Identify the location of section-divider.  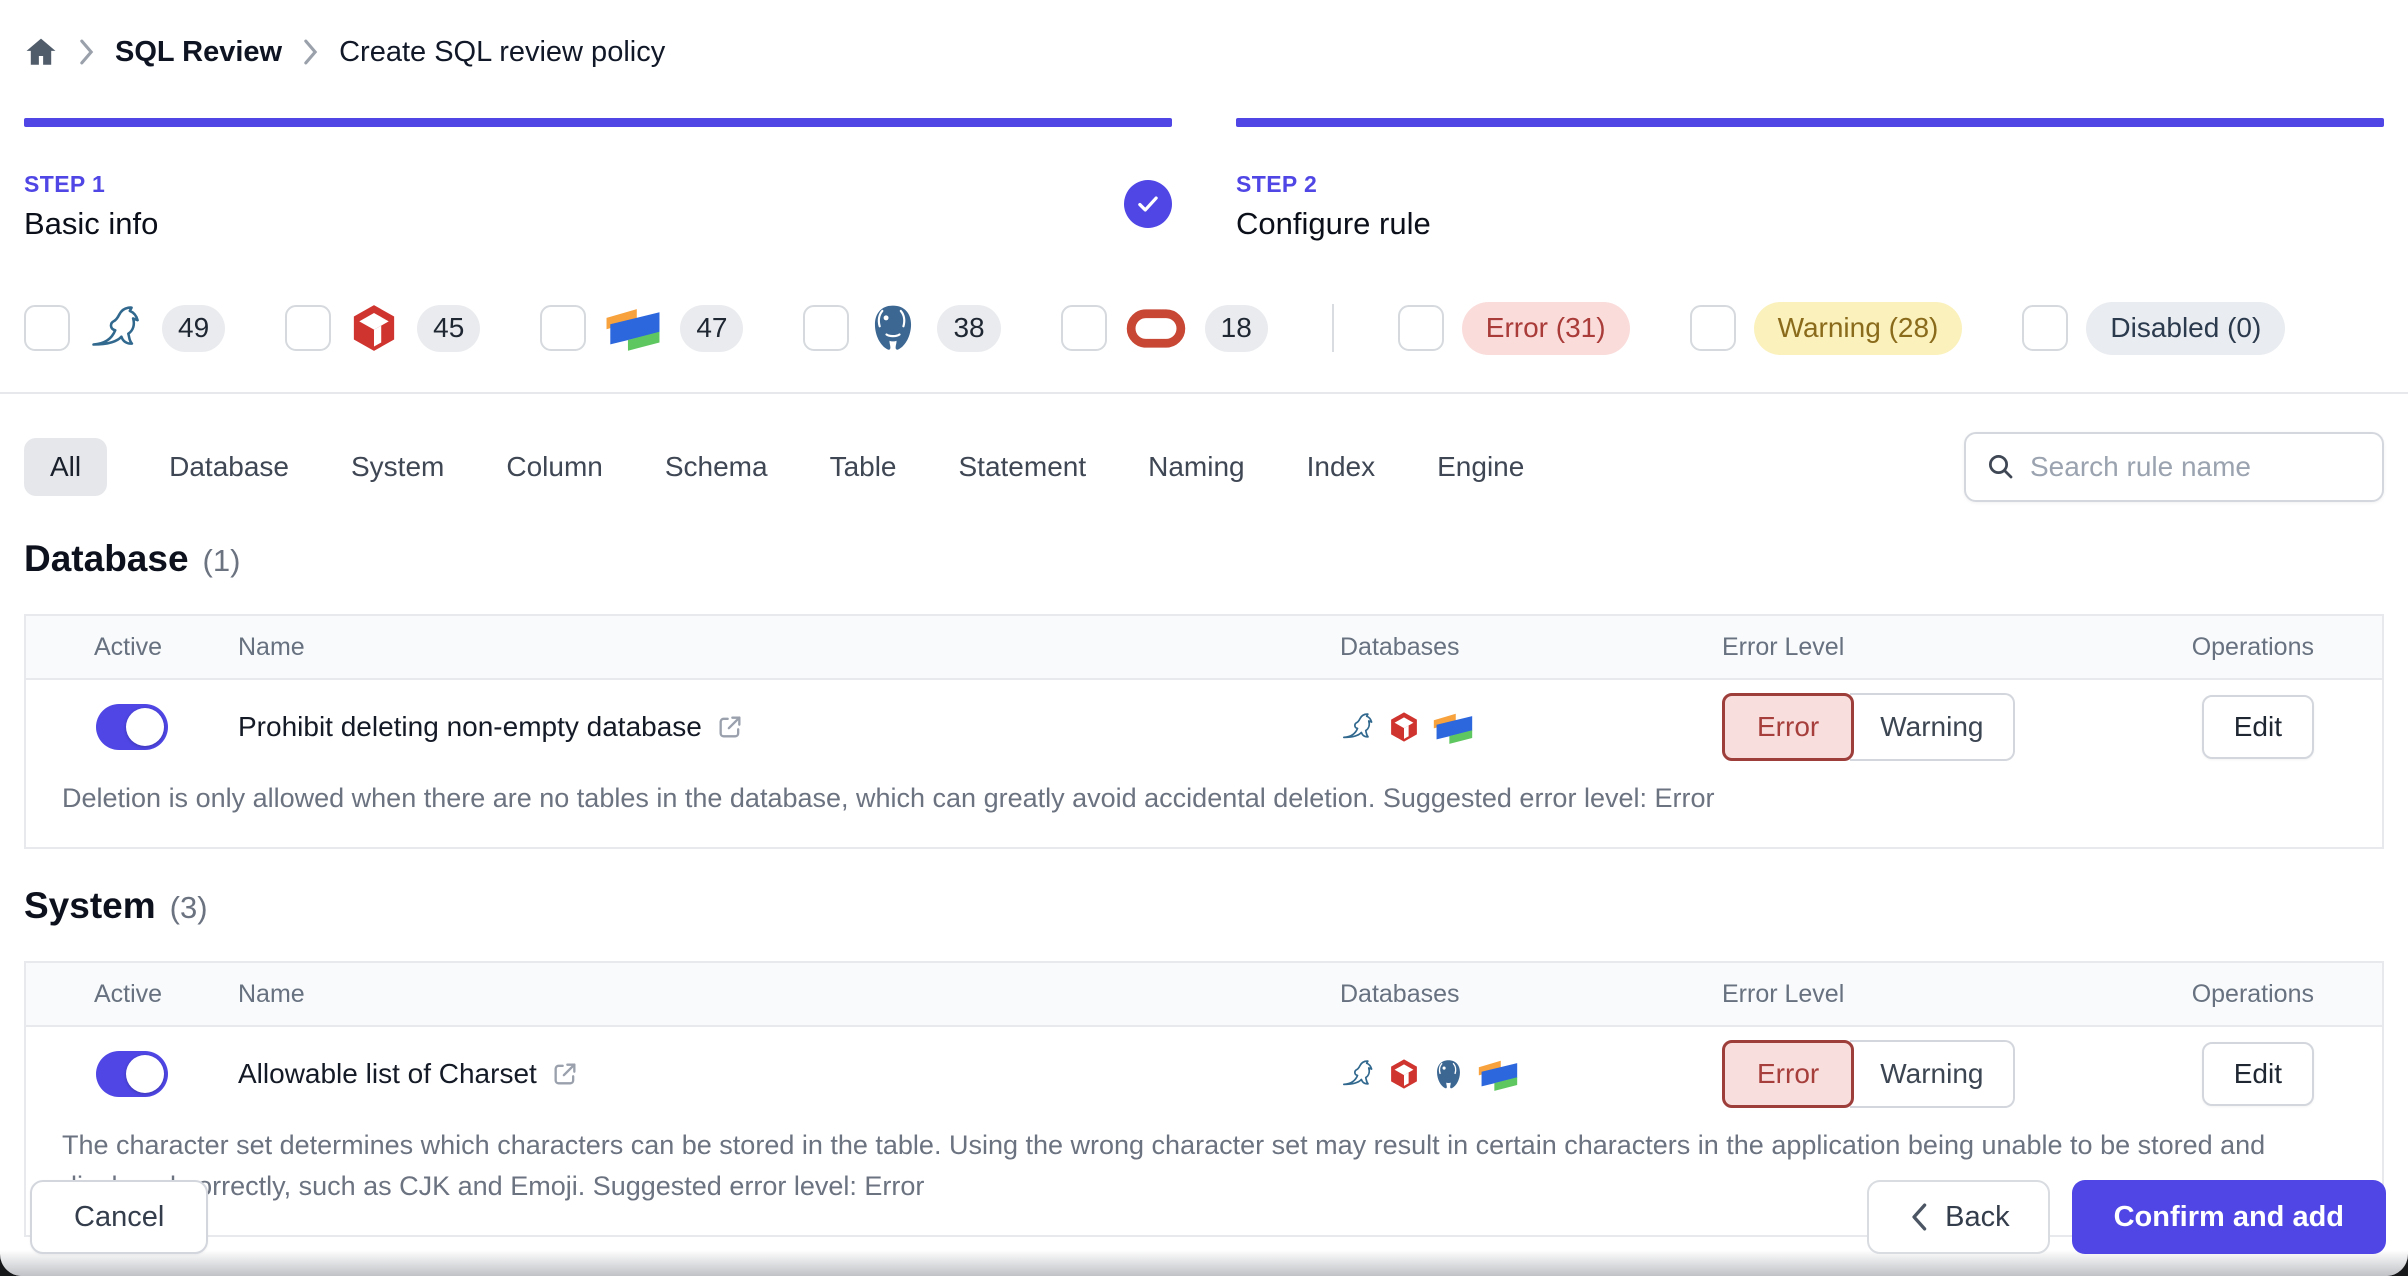
(1204, 393).